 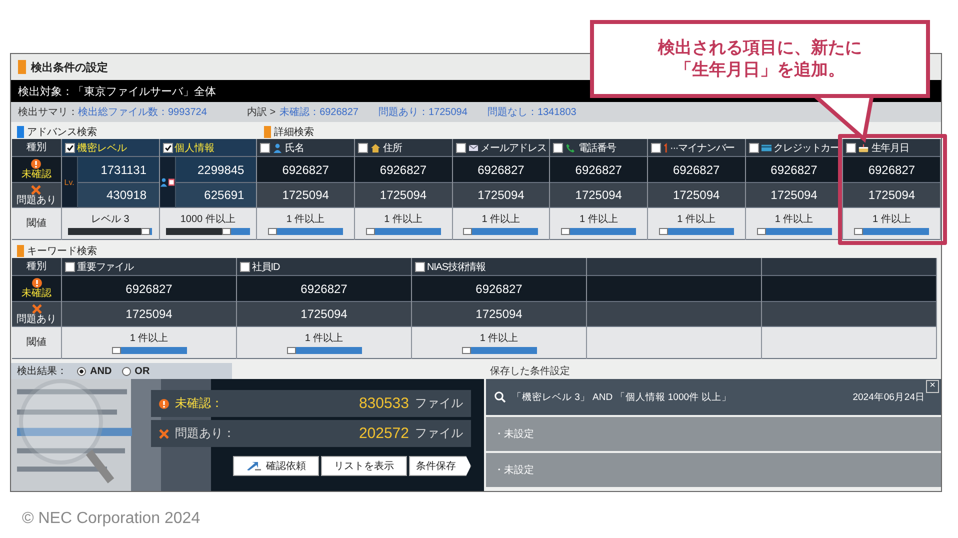 I want to click on radio-option: AND, so click(x=94, y=371).